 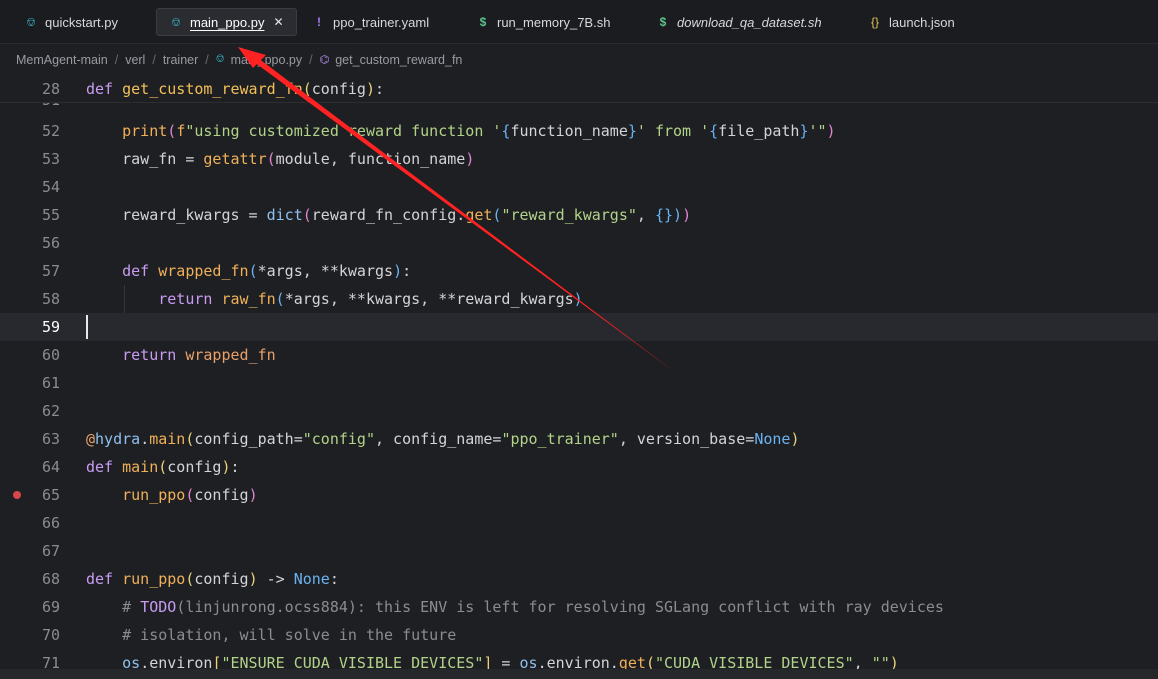 What do you see at coordinates (199, 355) in the screenshot?
I see `code-text: return wrapped_fn` at bounding box center [199, 355].